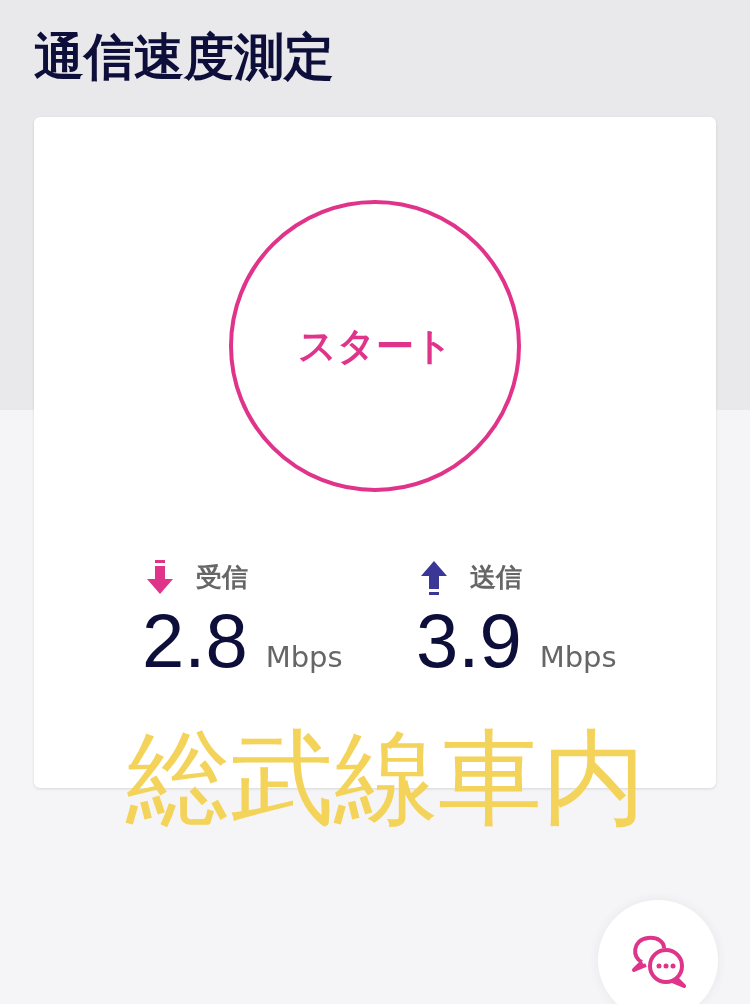  Describe the element at coordinates (160, 577) in the screenshot. I see `download-arrow-icon` at that location.